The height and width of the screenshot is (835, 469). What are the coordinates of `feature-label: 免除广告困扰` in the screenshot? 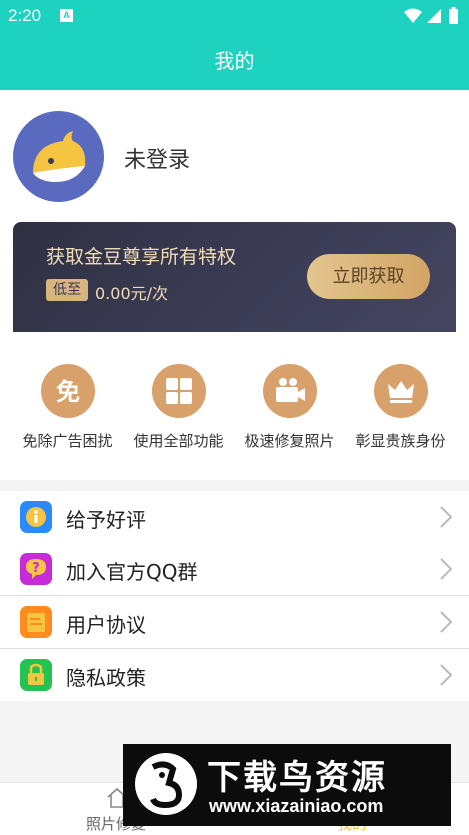 It's located at (67, 441).